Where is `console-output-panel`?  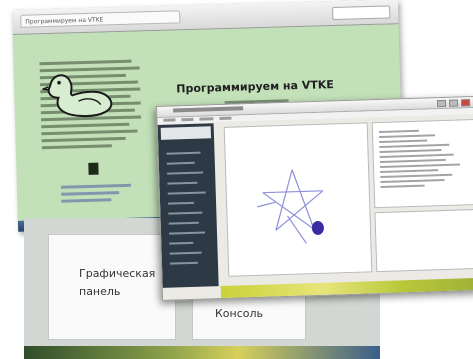
console-output-panel is located at coordinates (423, 240).